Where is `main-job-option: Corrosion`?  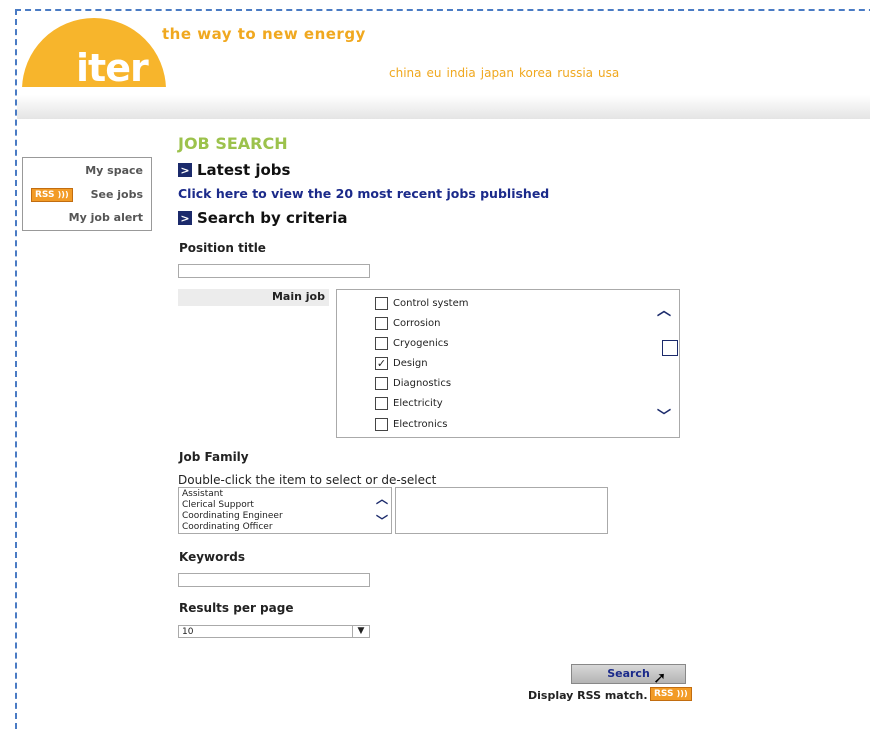 main-job-option: Corrosion is located at coordinates (408, 323).